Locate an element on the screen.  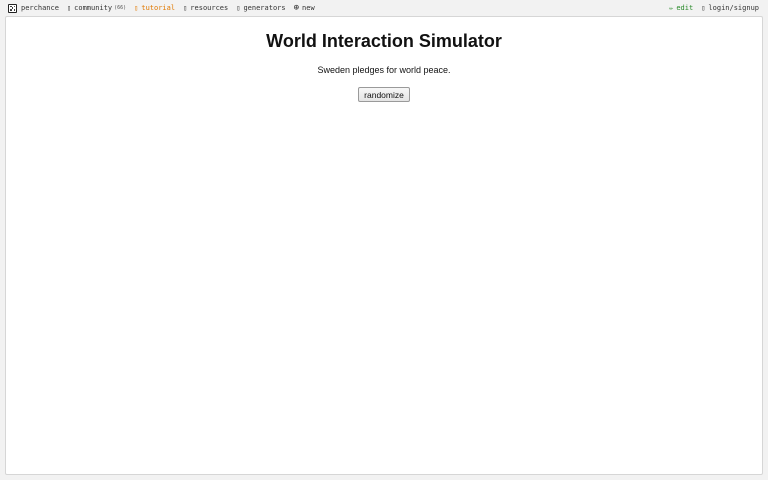
nav-right-group: ✏ edit ▯ login/signup is located at coordinates (714, 8).